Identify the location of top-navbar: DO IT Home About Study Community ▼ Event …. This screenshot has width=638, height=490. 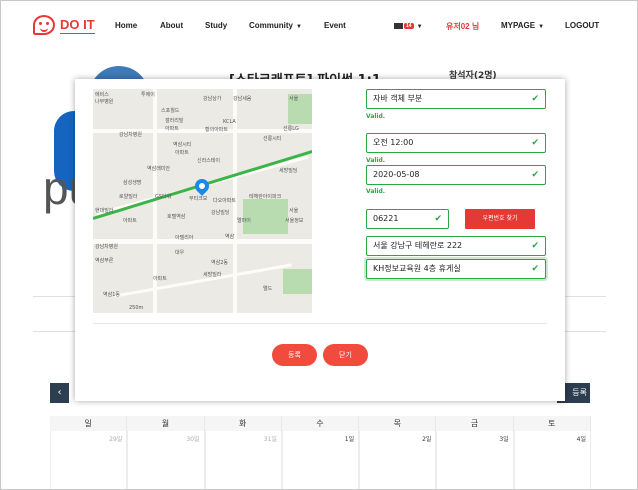
(319, 26).